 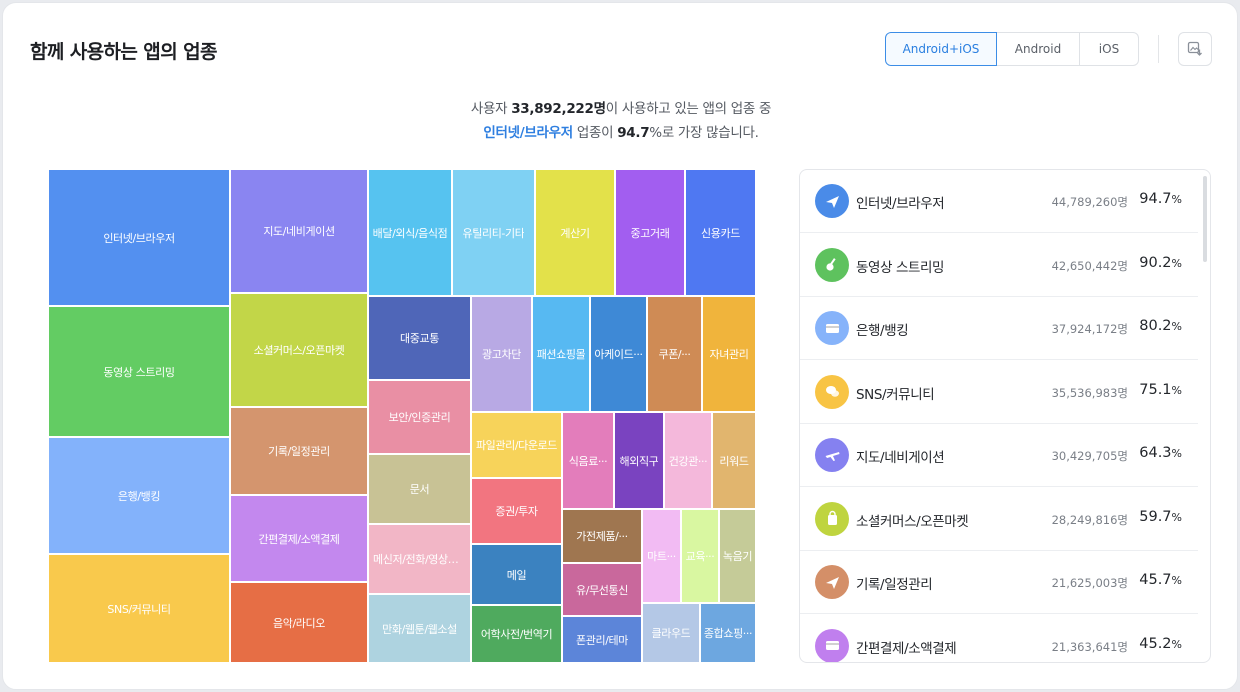 I want to click on treemap-tile: 기록/일정관리, so click(x=299, y=451).